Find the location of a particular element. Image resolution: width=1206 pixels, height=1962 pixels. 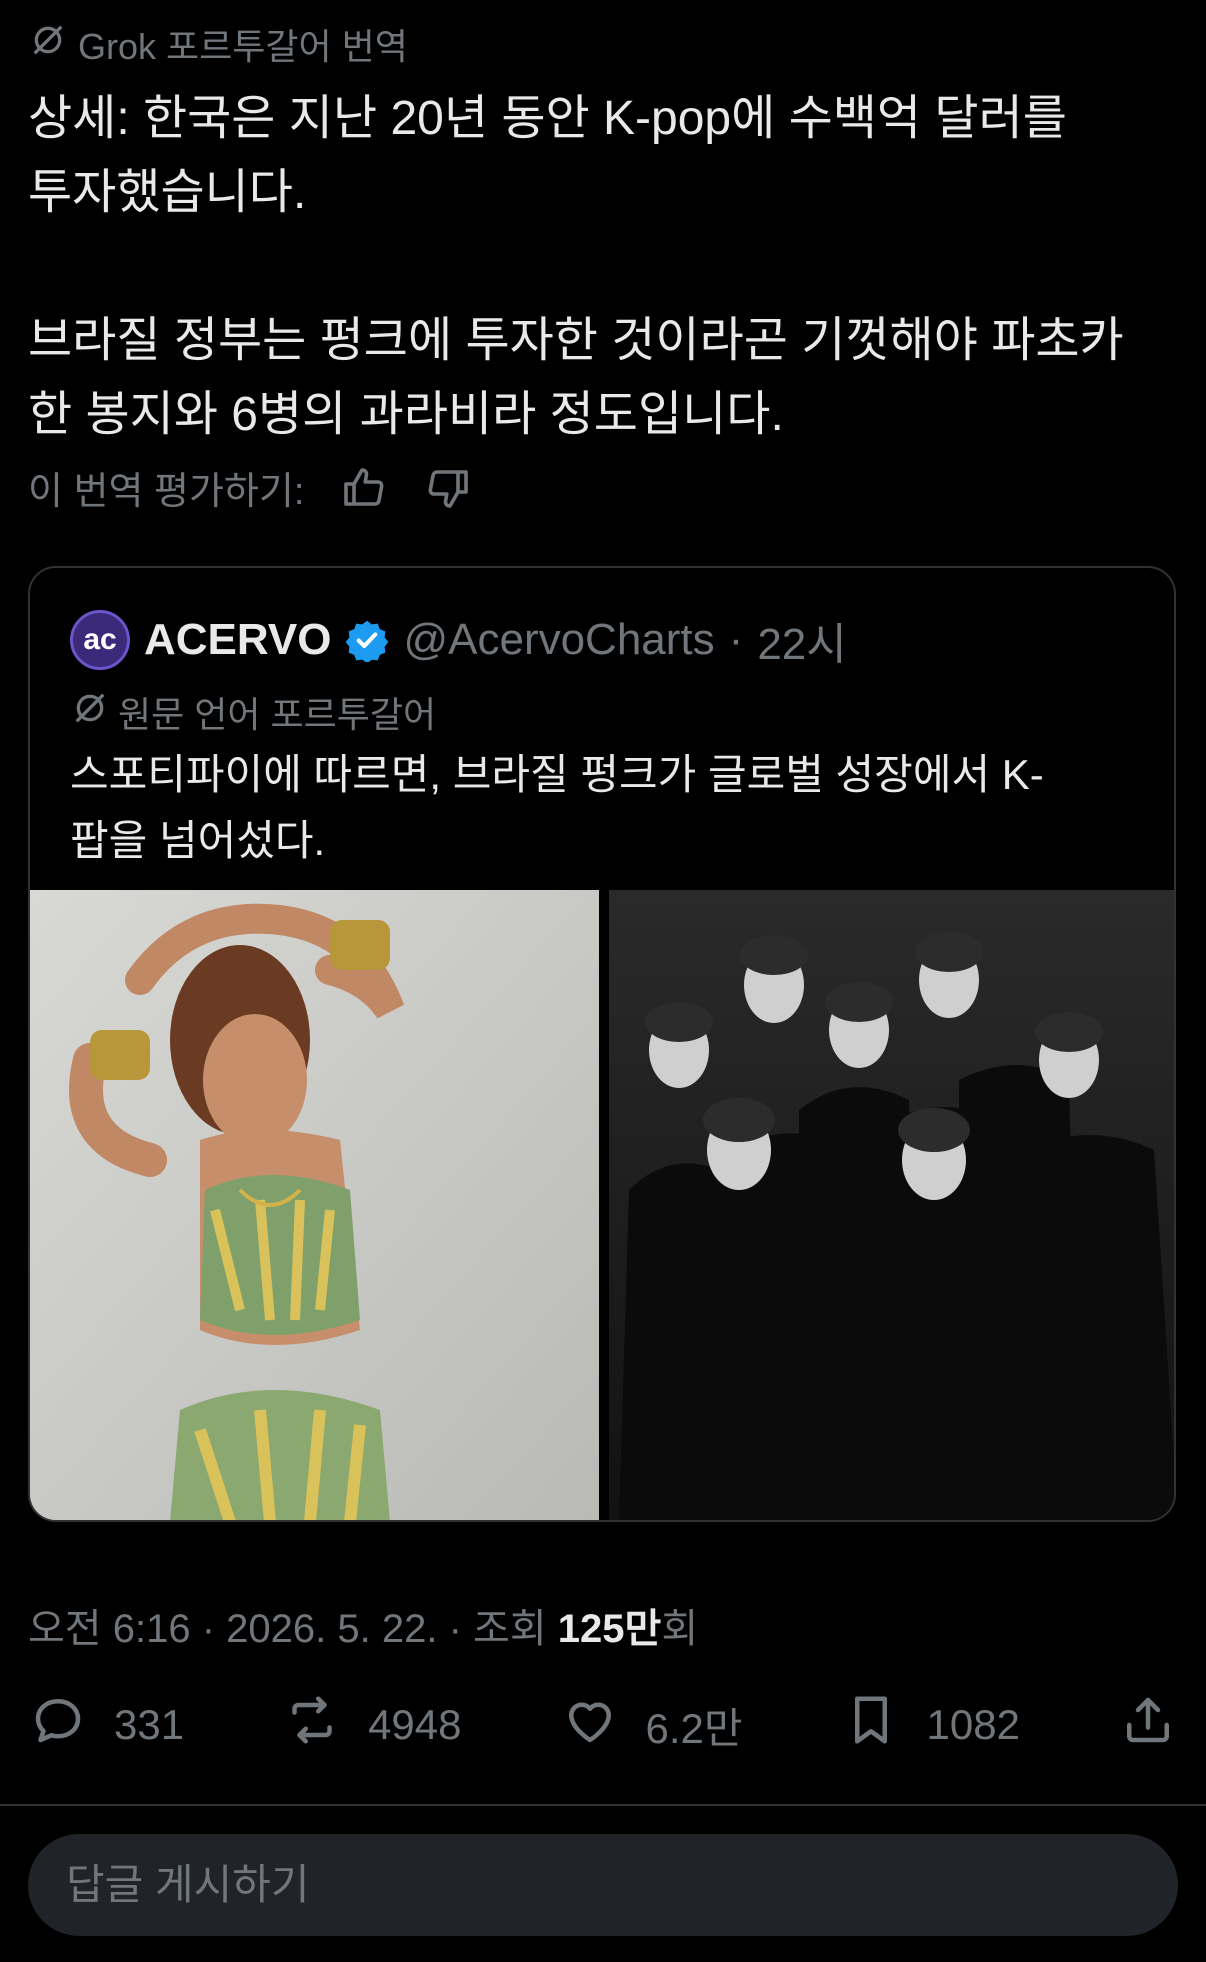

tweet-actions-bar: 331 4948 6.2만 1082 is located at coordinates (603, 1725).